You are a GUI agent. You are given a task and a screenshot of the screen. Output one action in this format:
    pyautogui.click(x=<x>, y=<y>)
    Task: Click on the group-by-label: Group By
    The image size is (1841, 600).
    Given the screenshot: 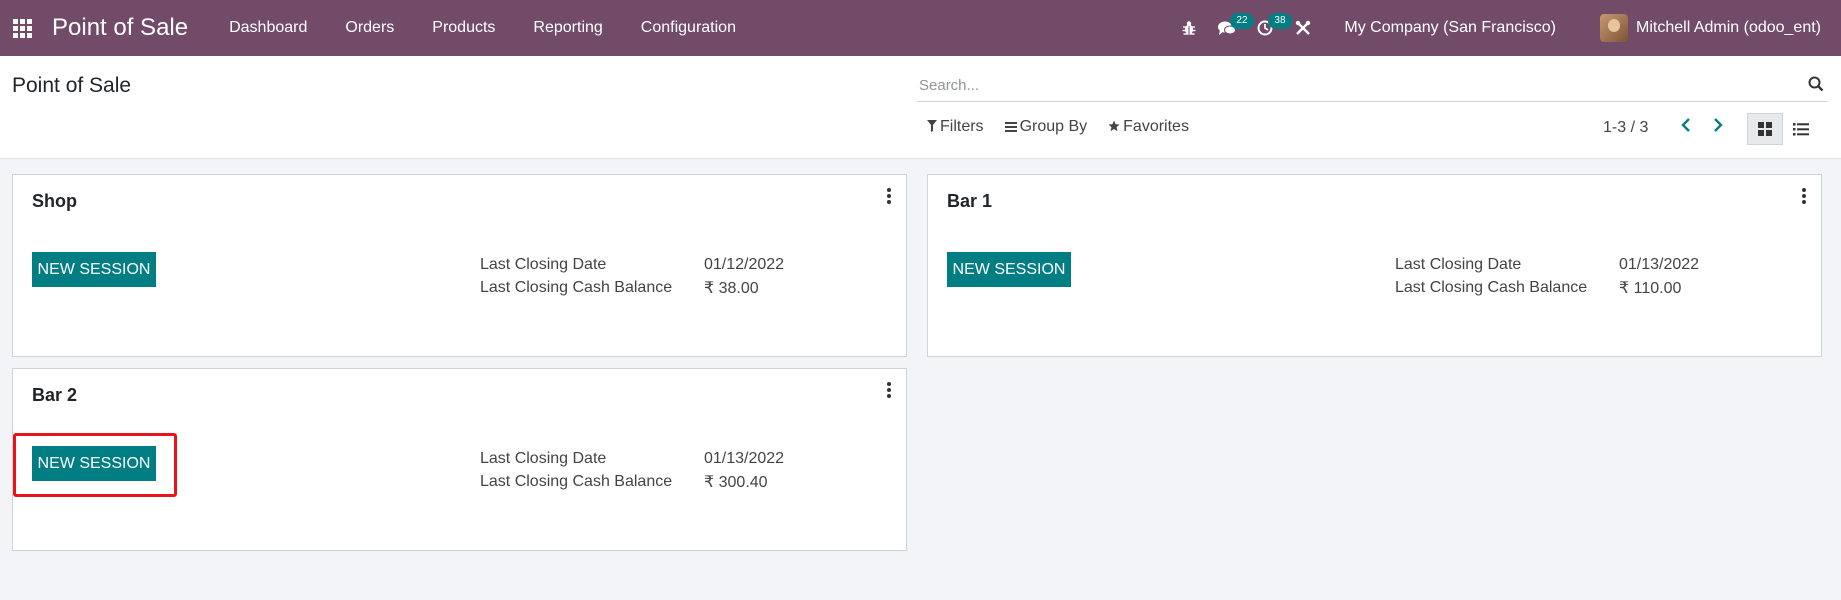 What is the action you would take?
    pyautogui.click(x=1053, y=126)
    